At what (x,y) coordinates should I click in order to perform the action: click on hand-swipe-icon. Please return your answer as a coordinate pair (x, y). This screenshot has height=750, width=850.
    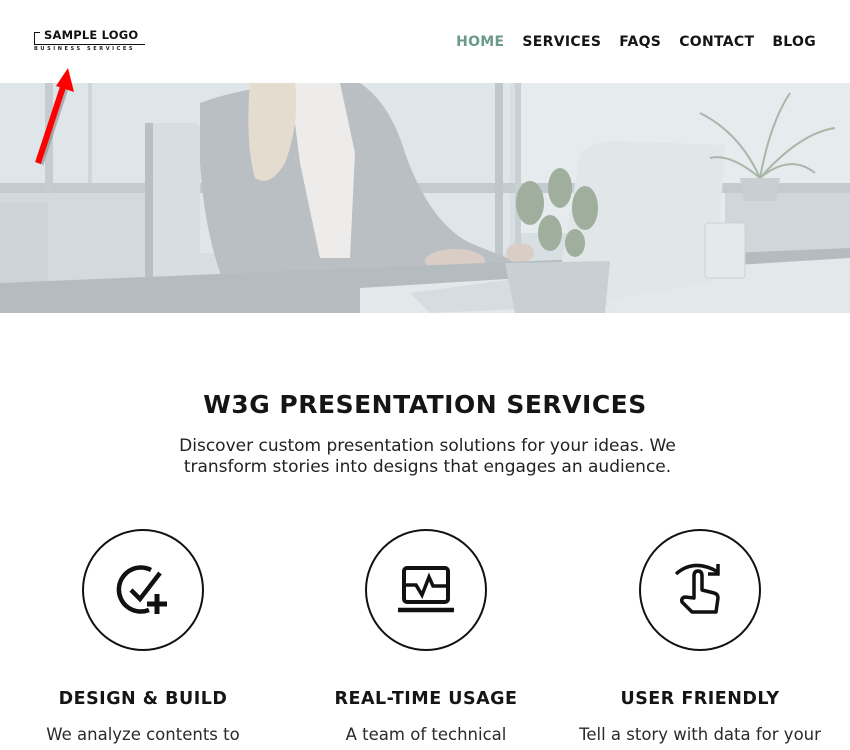
    Looking at the image, I should click on (697, 588).